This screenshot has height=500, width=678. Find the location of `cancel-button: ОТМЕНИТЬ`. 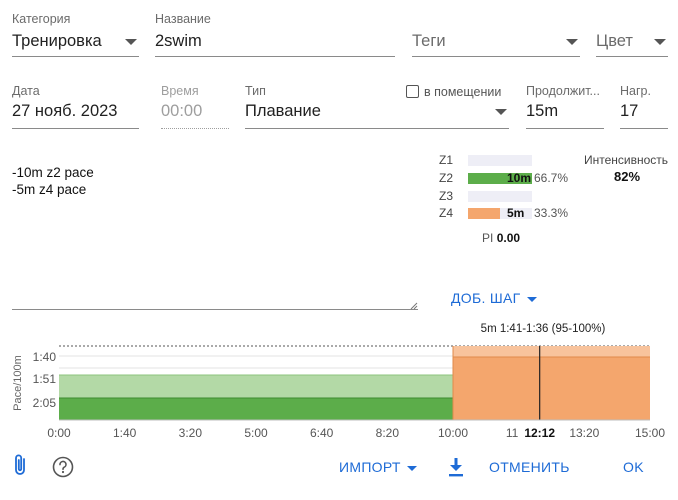

cancel-button: ОТМЕНИТЬ is located at coordinates (529, 467).